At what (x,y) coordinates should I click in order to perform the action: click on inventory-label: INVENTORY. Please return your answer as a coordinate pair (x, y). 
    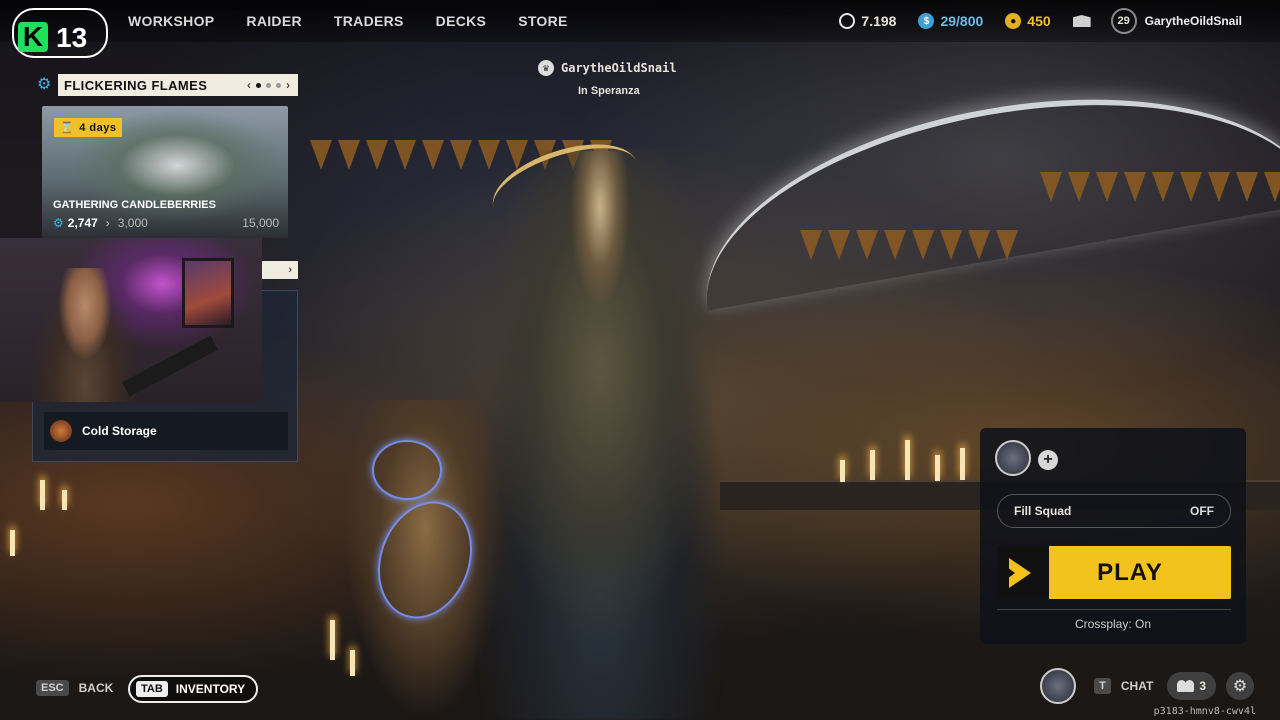
    Looking at the image, I should click on (210, 689).